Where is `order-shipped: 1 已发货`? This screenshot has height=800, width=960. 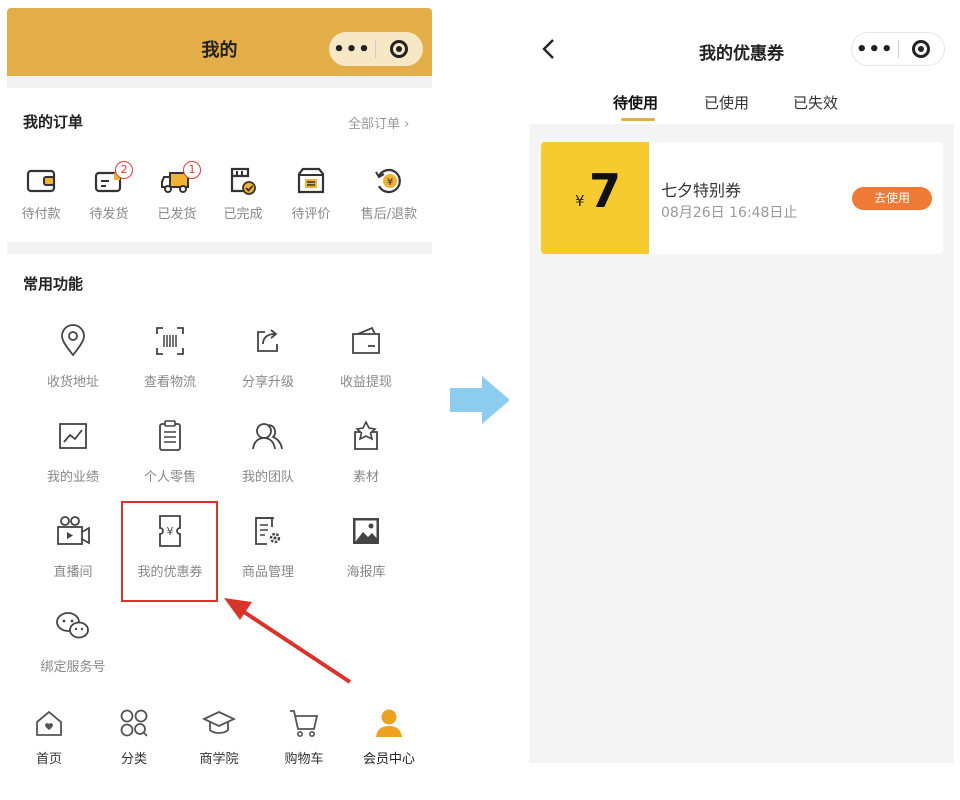
order-shipped: 1 已发货 is located at coordinates (177, 191).